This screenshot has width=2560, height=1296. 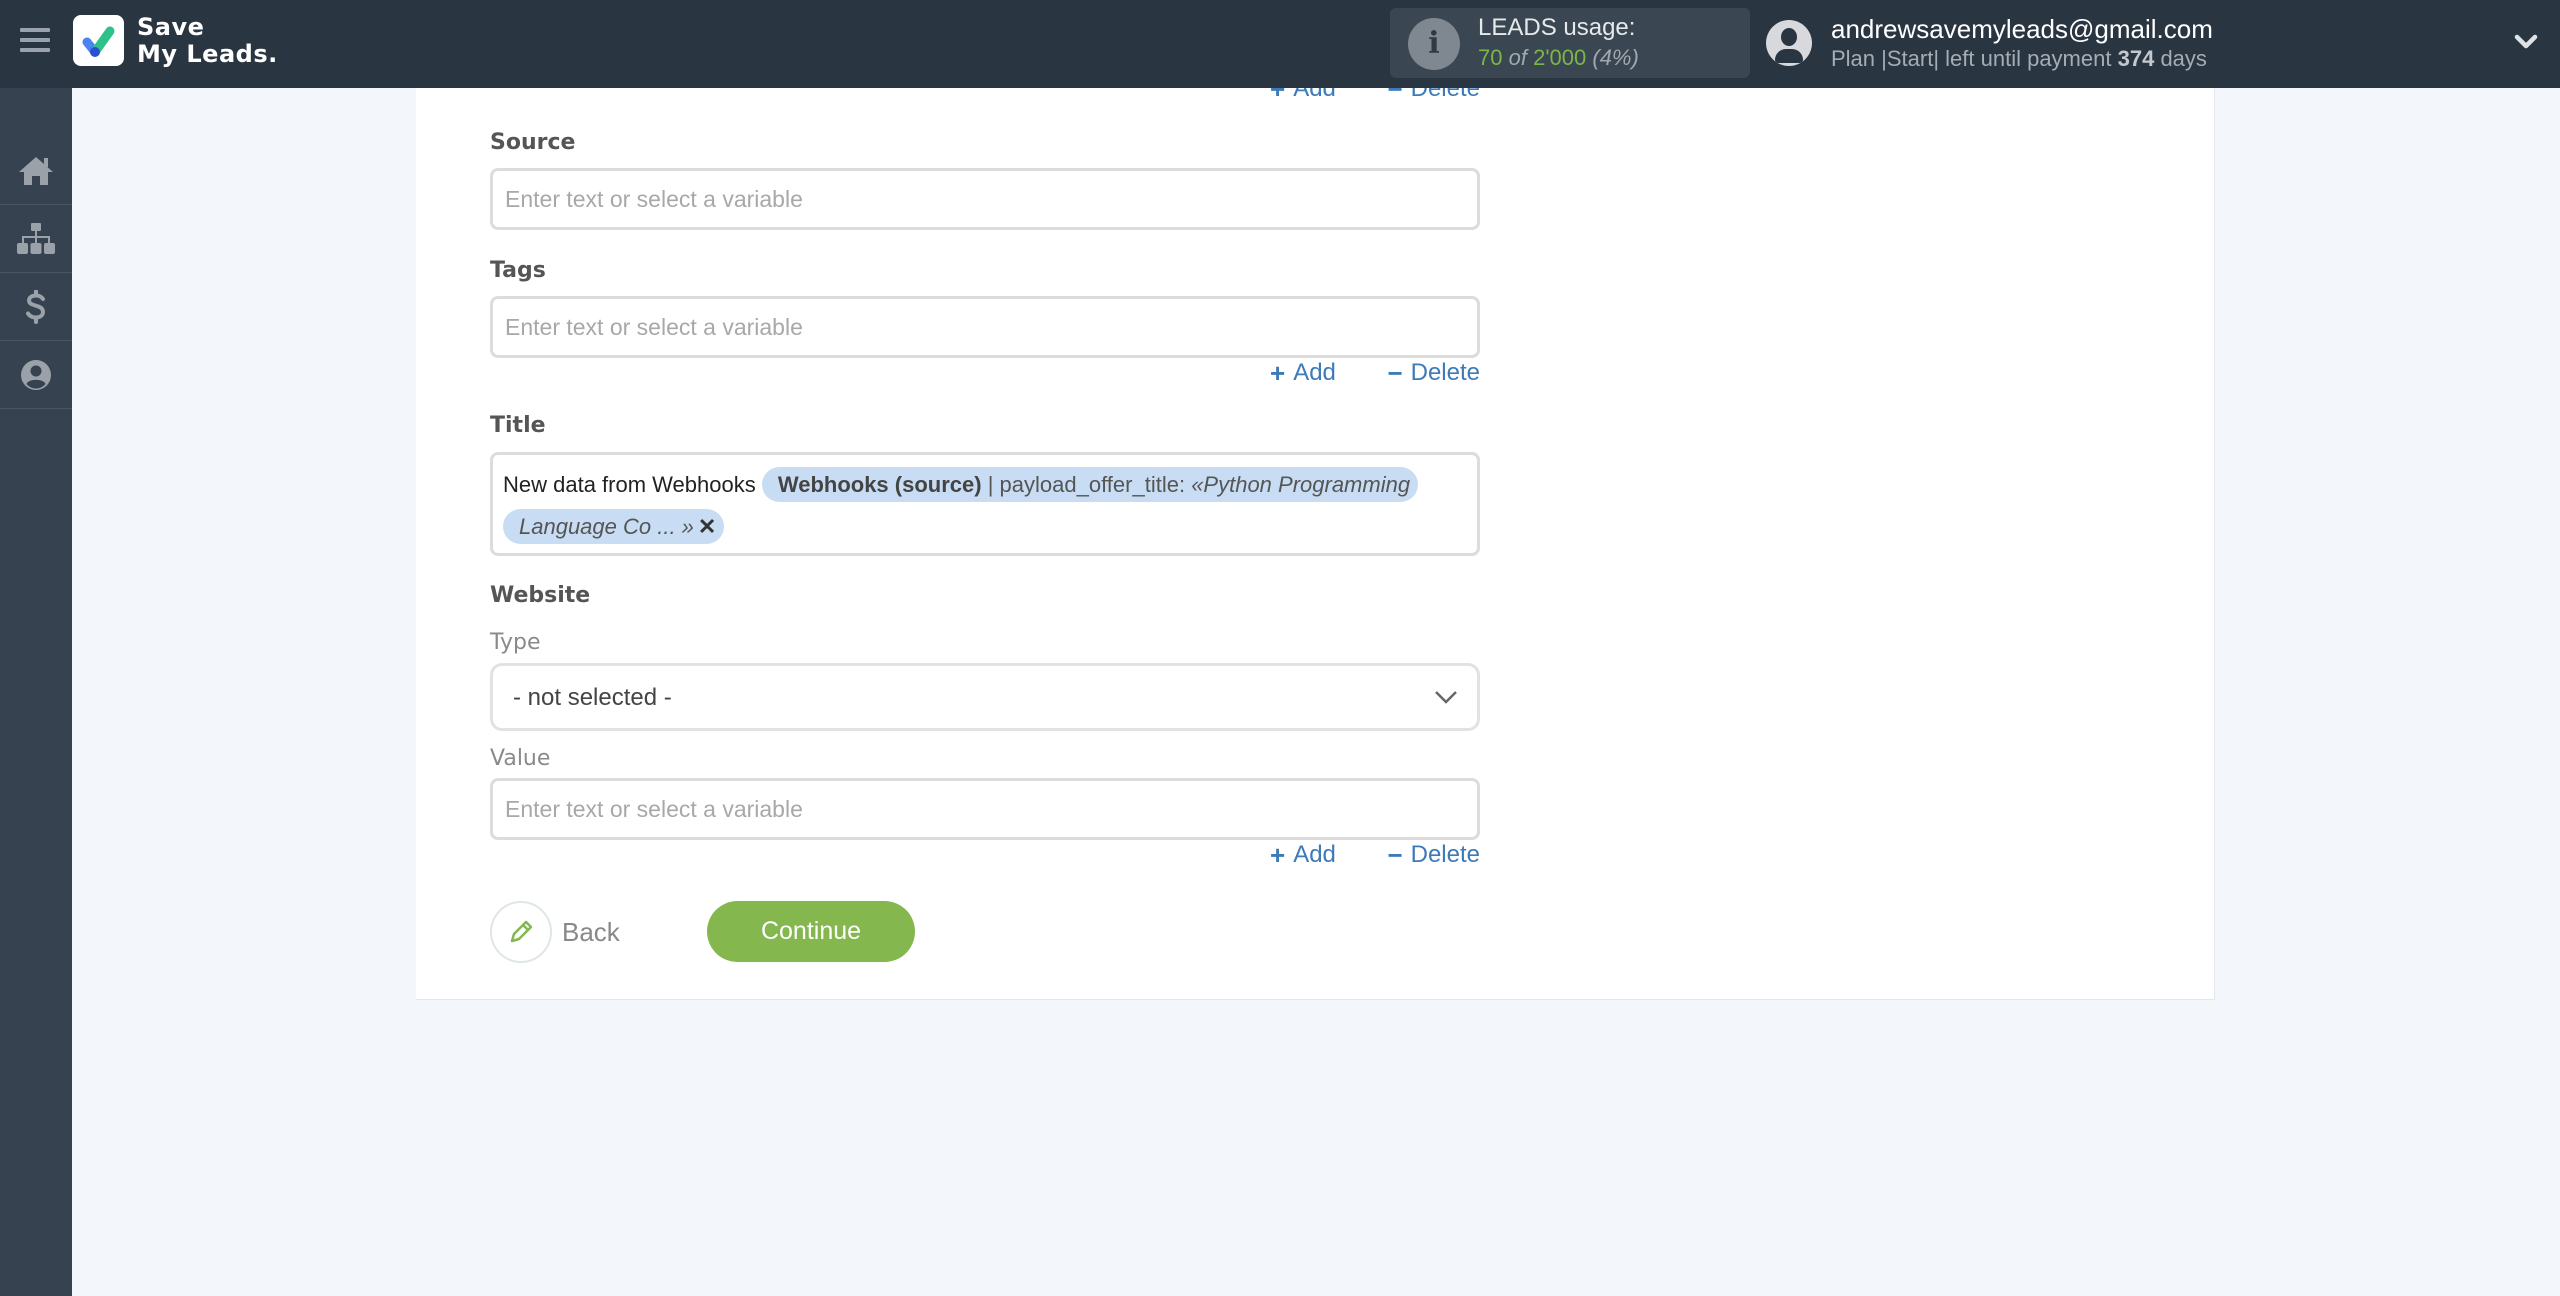 What do you see at coordinates (591, 931) in the screenshot?
I see `back-label: Back` at bounding box center [591, 931].